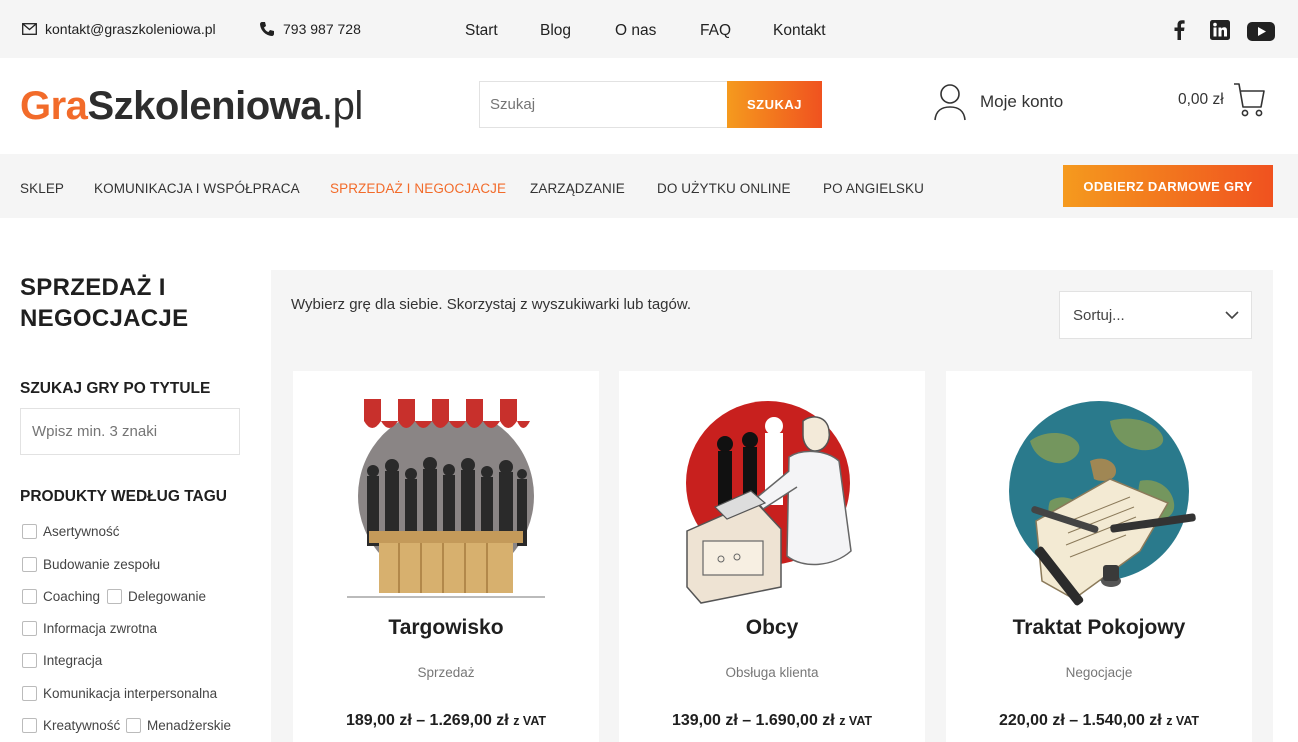 Image resolution: width=1298 pixels, height=742 pixels. What do you see at coordinates (1179, 32) in the screenshot?
I see `facebook-icon` at bounding box center [1179, 32].